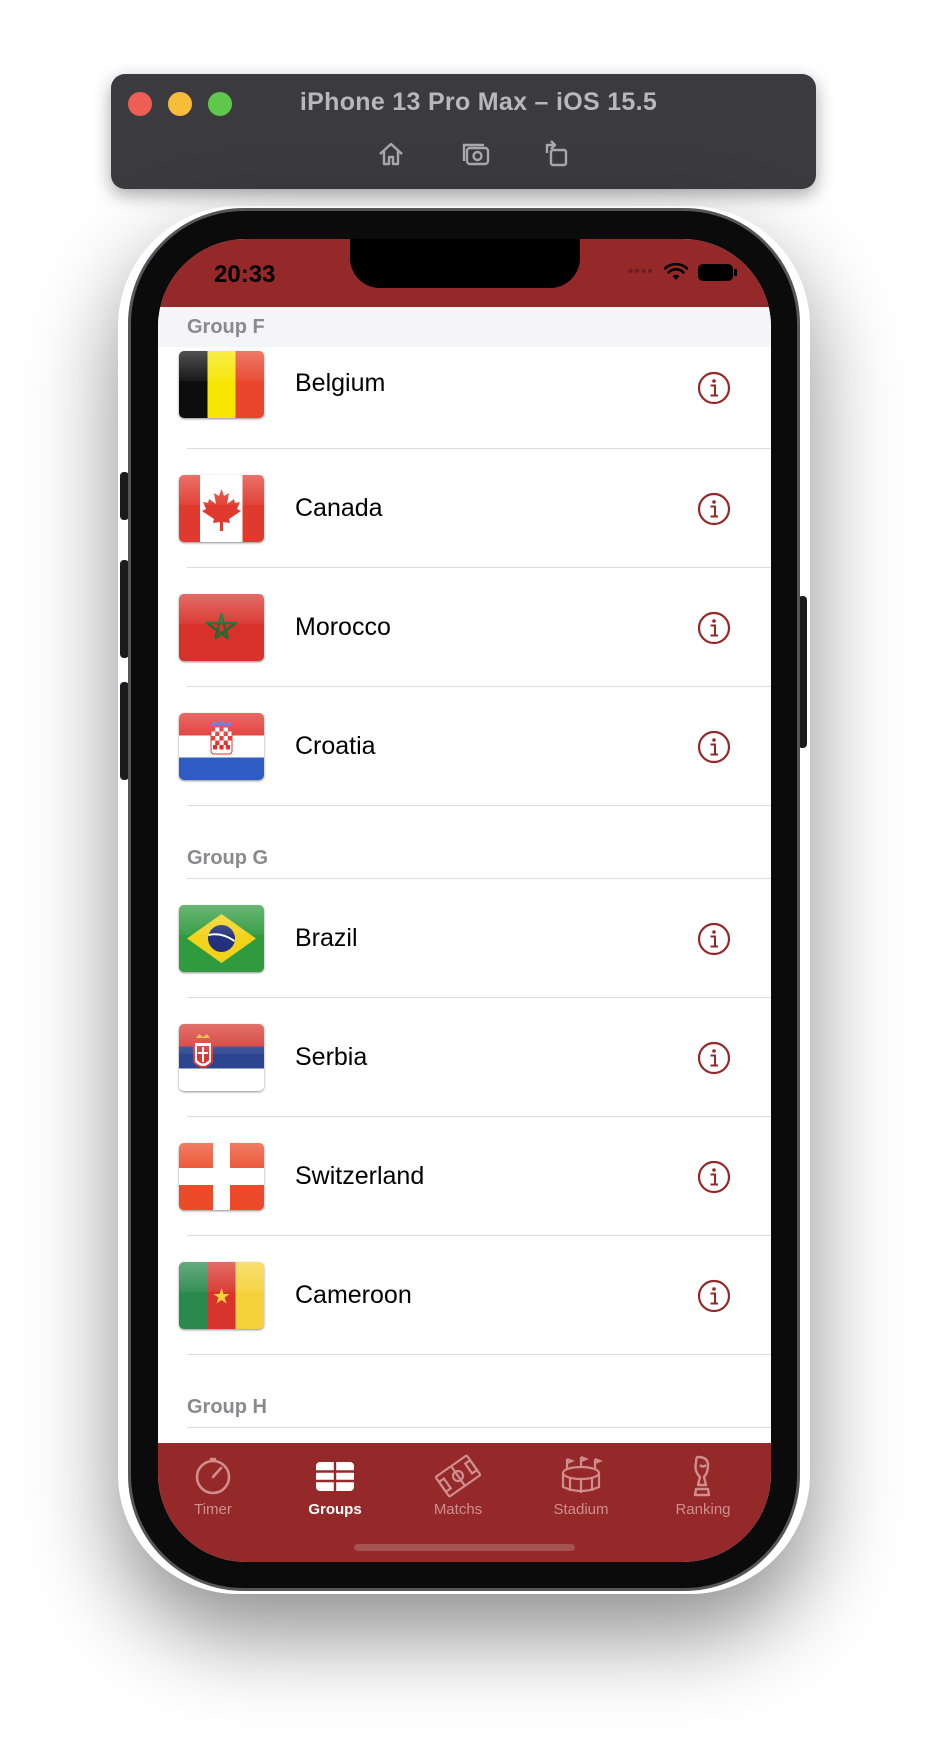  Describe the element at coordinates (340, 383) in the screenshot. I see `team-name: Belgium` at that location.